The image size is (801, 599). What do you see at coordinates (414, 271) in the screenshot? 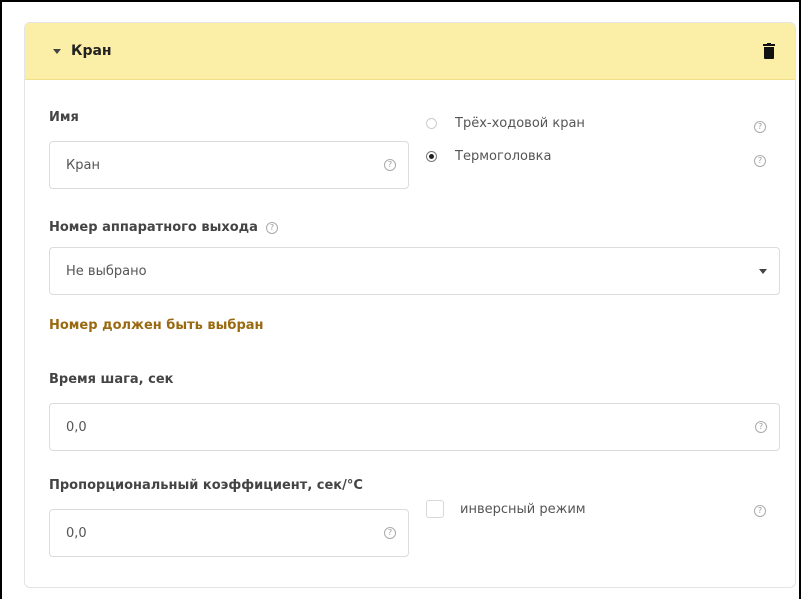
I see `hardware-output-select: Не выбрано` at bounding box center [414, 271].